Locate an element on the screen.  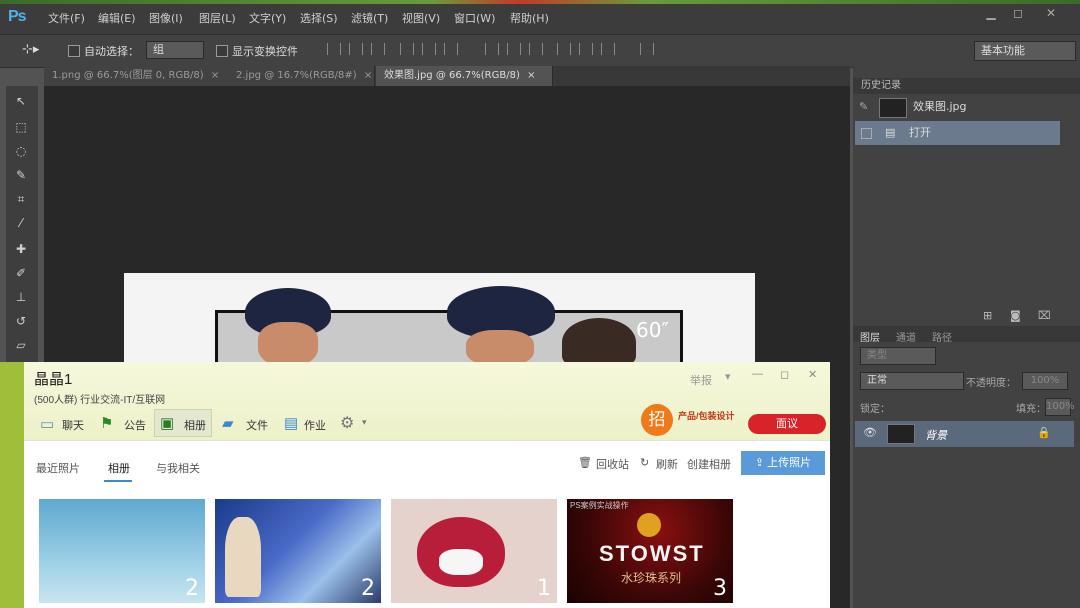
brush-tool-icon: ✐ is located at coordinates (21, 275).